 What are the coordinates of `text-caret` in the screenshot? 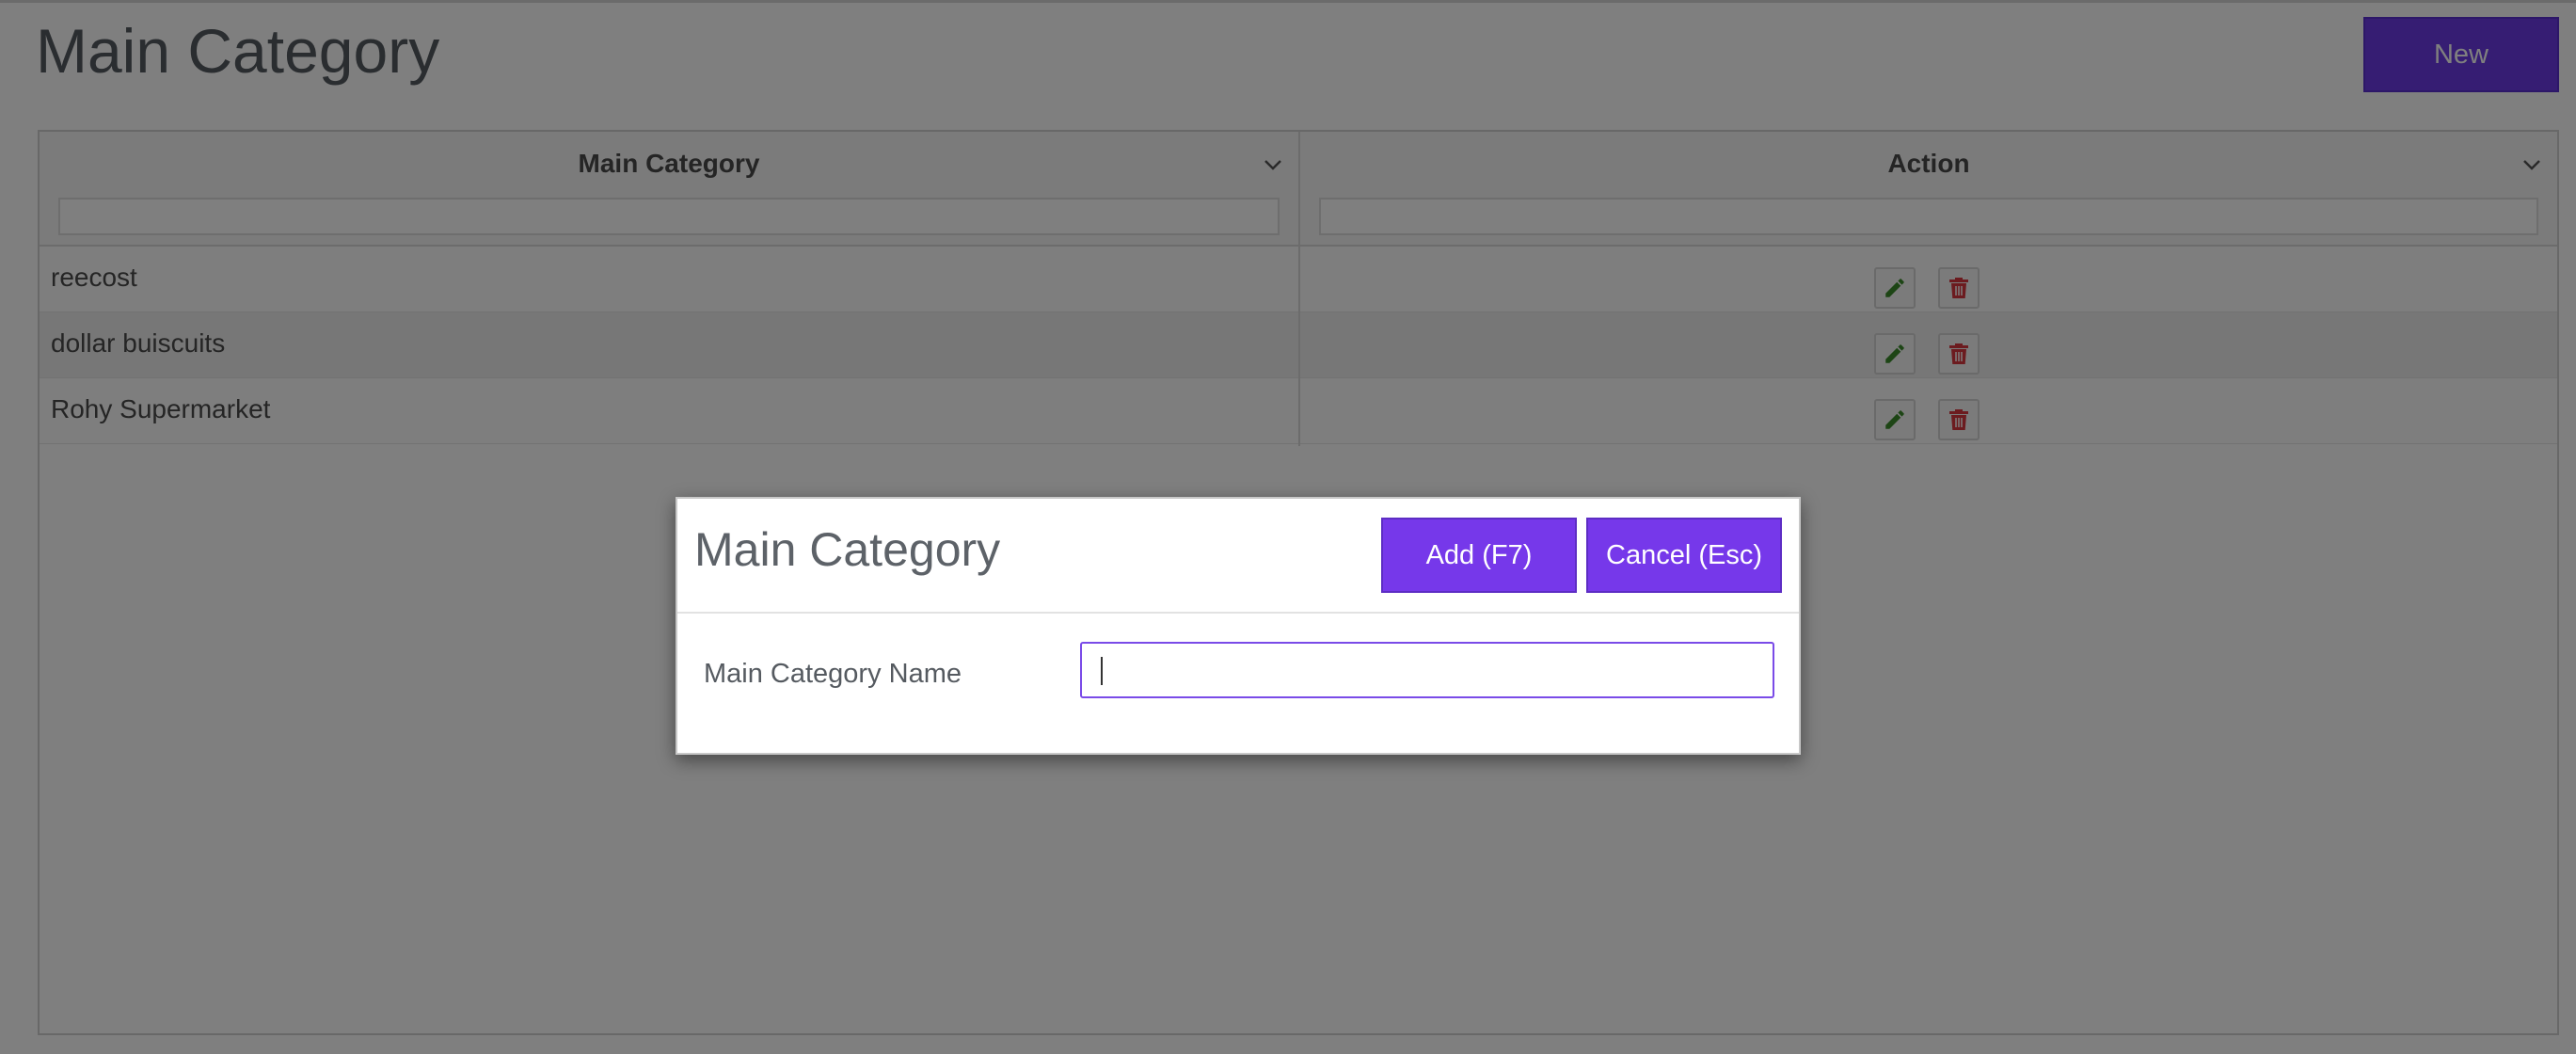 It's located at (1102, 671).